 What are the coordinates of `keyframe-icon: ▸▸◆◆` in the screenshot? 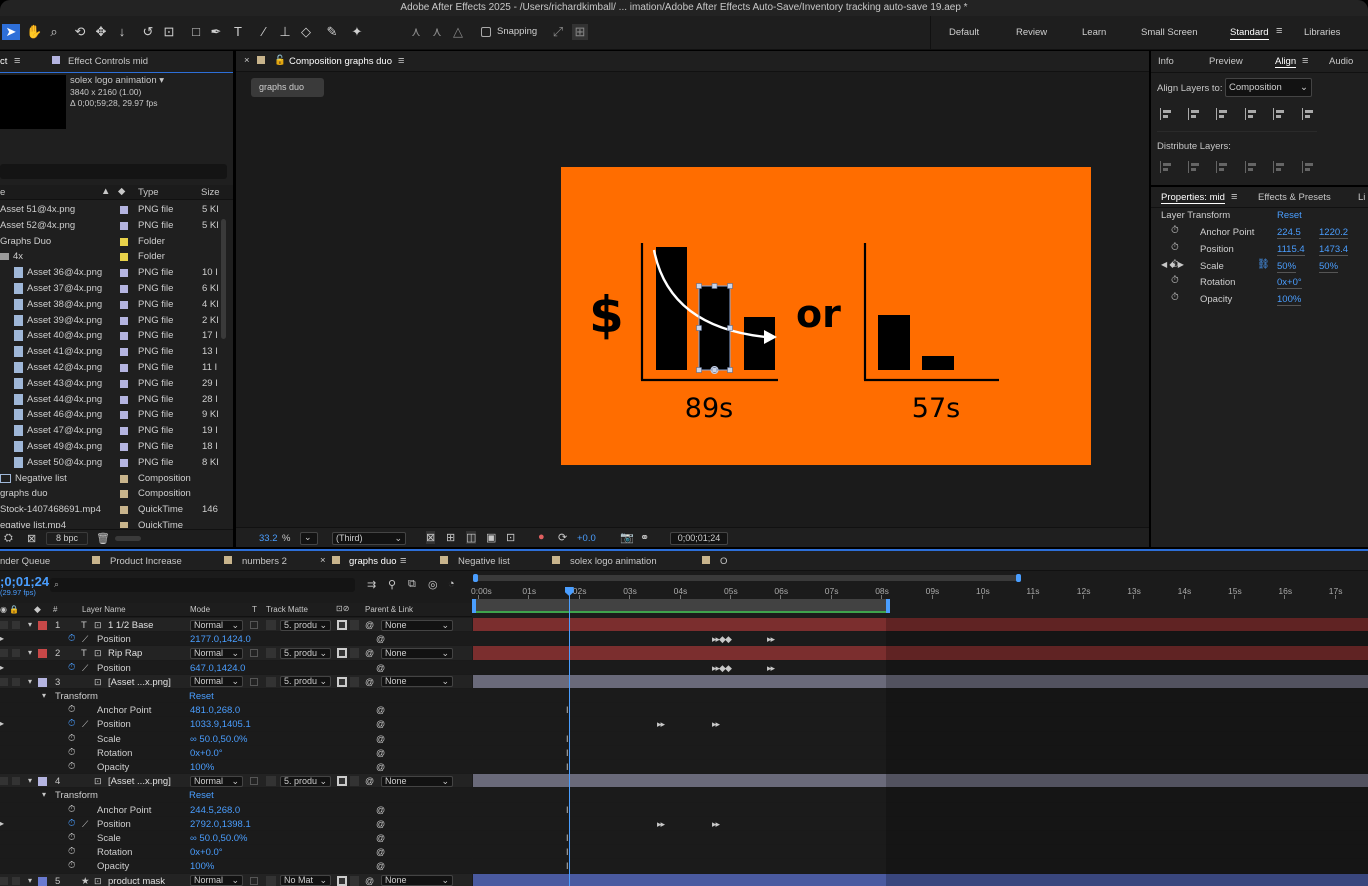 It's located at (722, 668).